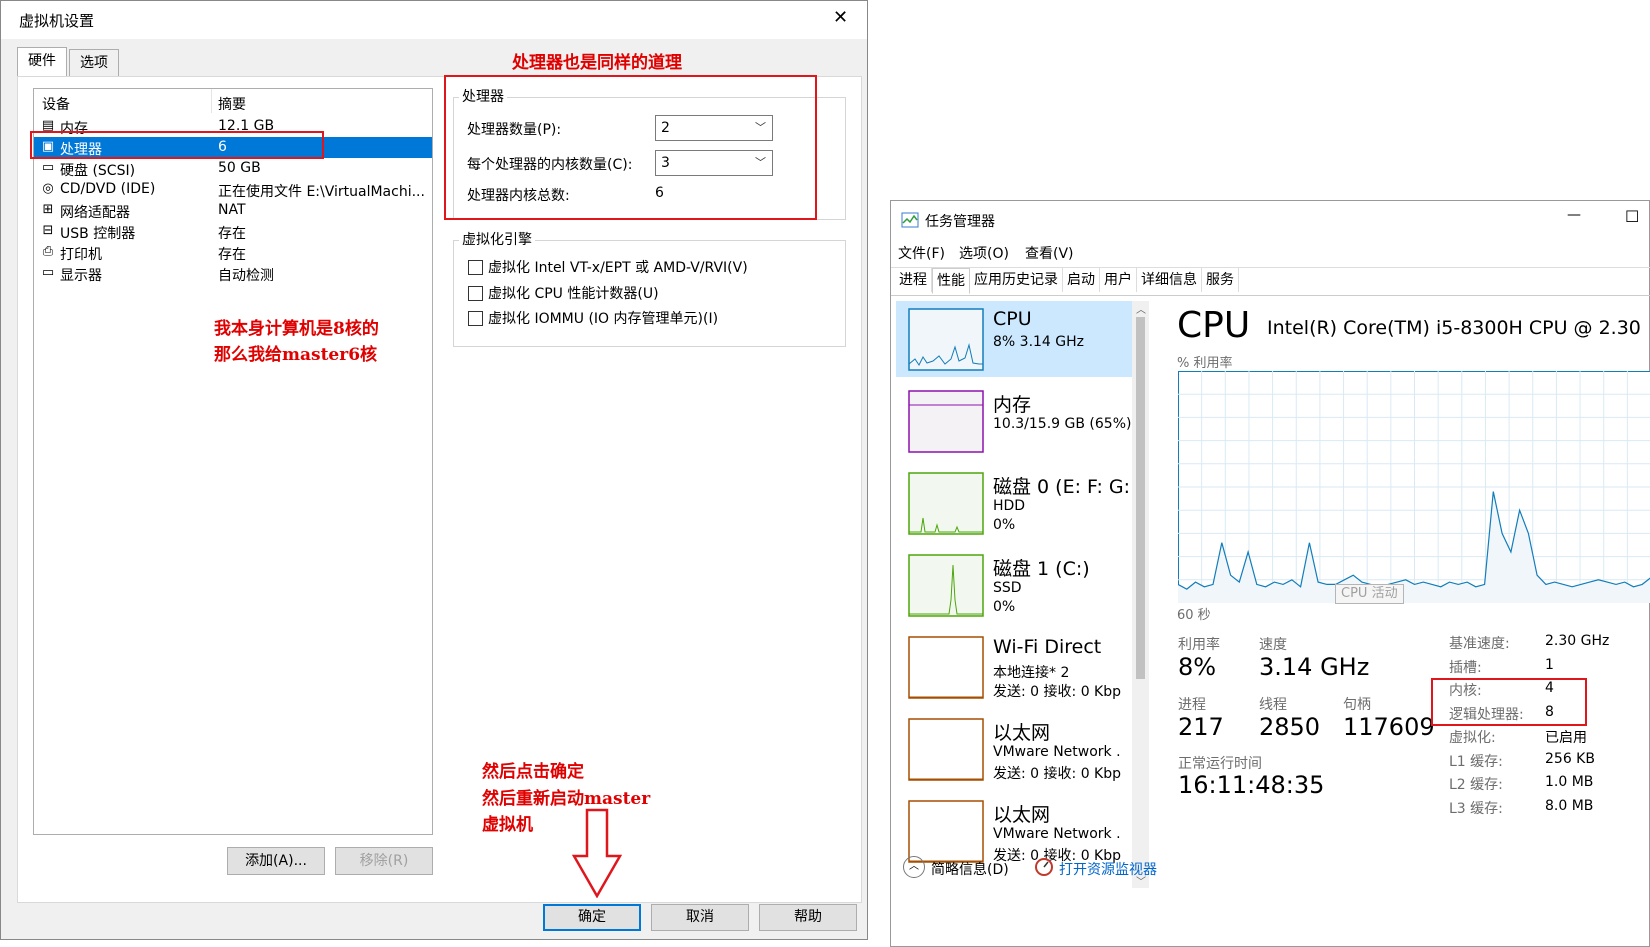 The width and height of the screenshot is (1650, 947). Describe the element at coordinates (1632, 216) in the screenshot. I see `maximize-icon: ☐` at that location.